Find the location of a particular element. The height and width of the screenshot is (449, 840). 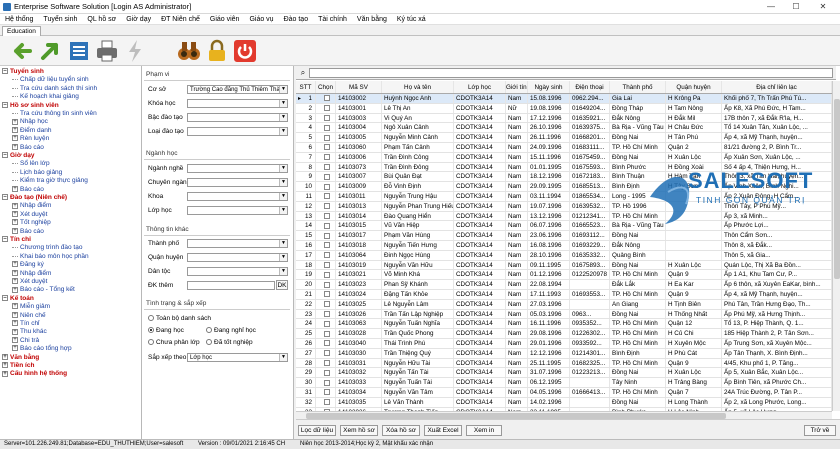

khoa-select: ▼ is located at coordinates (237, 196).